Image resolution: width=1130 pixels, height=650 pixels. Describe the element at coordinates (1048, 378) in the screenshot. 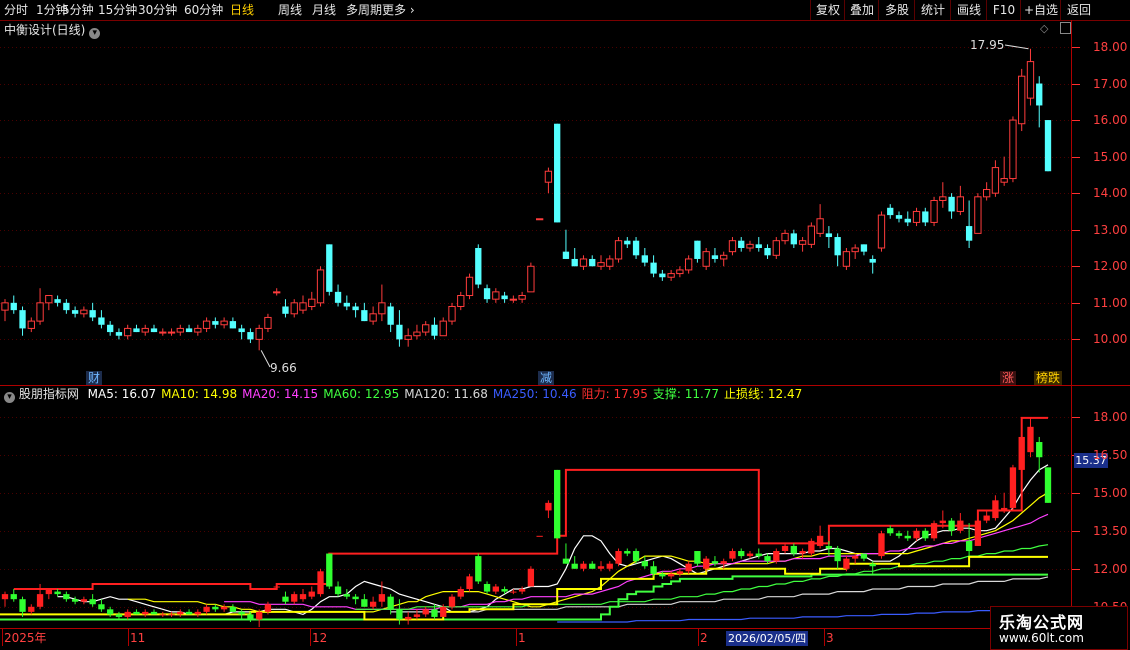

I see `event-marker-bangdie: 榜跌` at that location.